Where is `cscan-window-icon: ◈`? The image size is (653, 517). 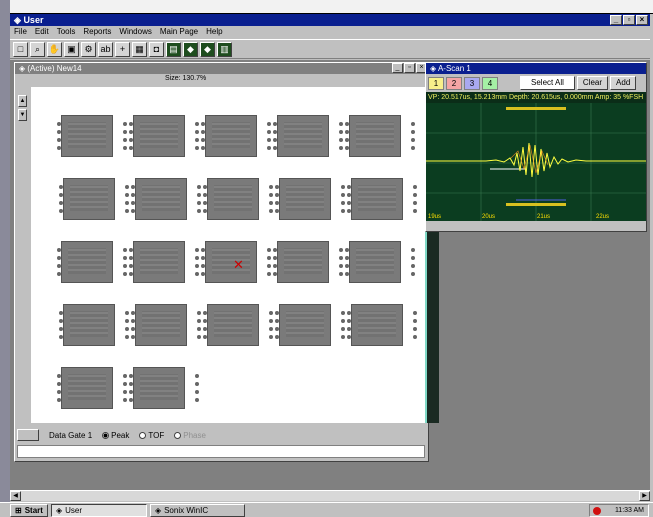 cscan-window-icon: ◈ is located at coordinates (22, 68).